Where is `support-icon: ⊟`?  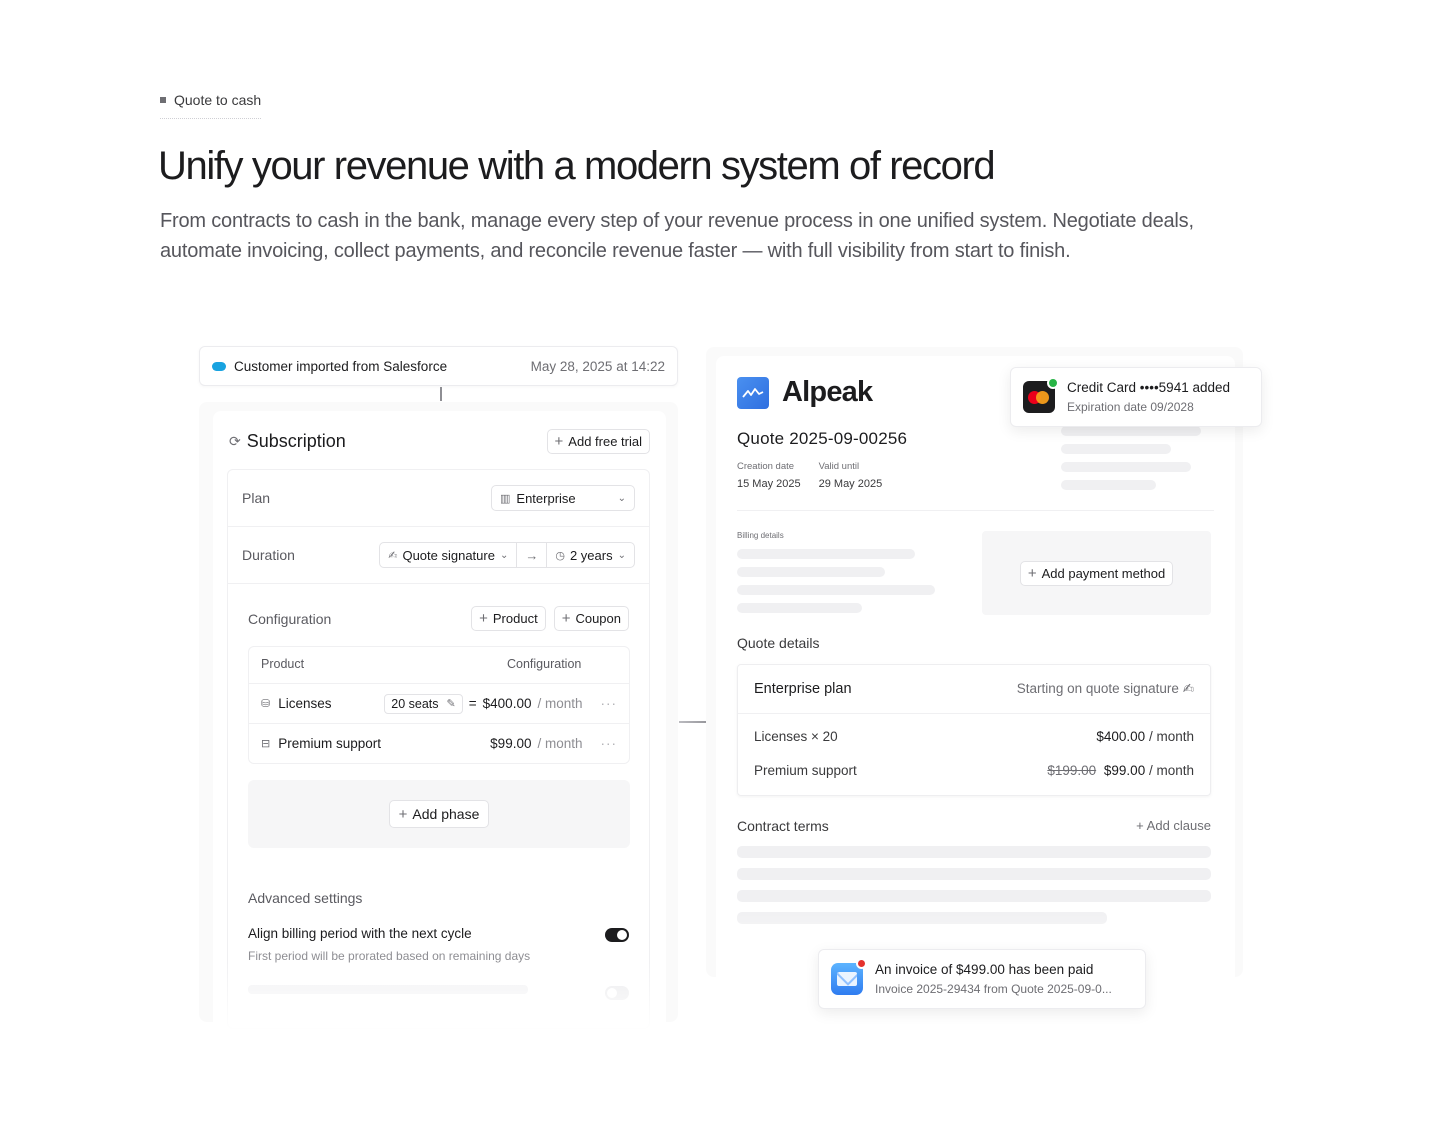 support-icon: ⊟ is located at coordinates (266, 744).